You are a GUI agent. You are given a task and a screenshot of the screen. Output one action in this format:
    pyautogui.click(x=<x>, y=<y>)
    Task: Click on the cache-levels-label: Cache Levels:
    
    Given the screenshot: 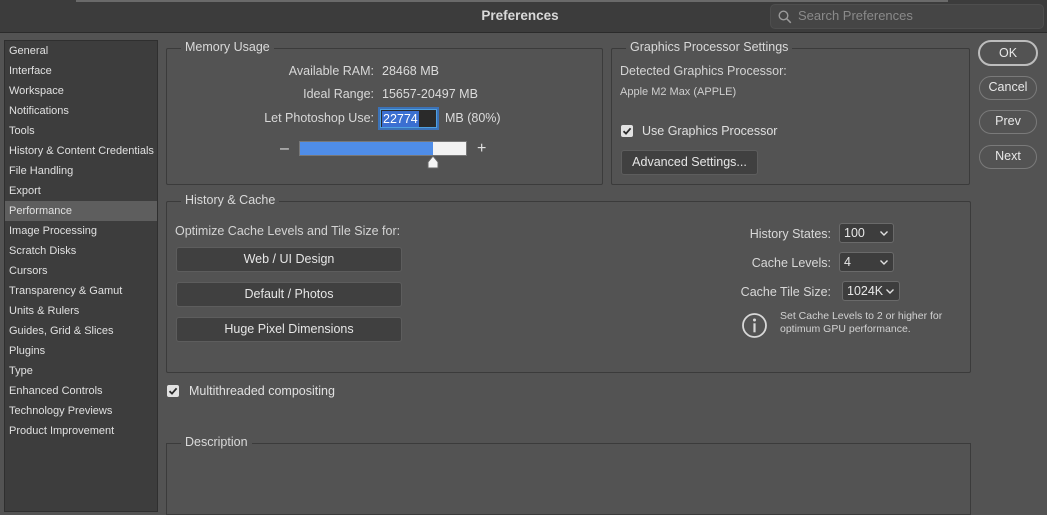 What is the action you would take?
    pyautogui.click(x=791, y=263)
    